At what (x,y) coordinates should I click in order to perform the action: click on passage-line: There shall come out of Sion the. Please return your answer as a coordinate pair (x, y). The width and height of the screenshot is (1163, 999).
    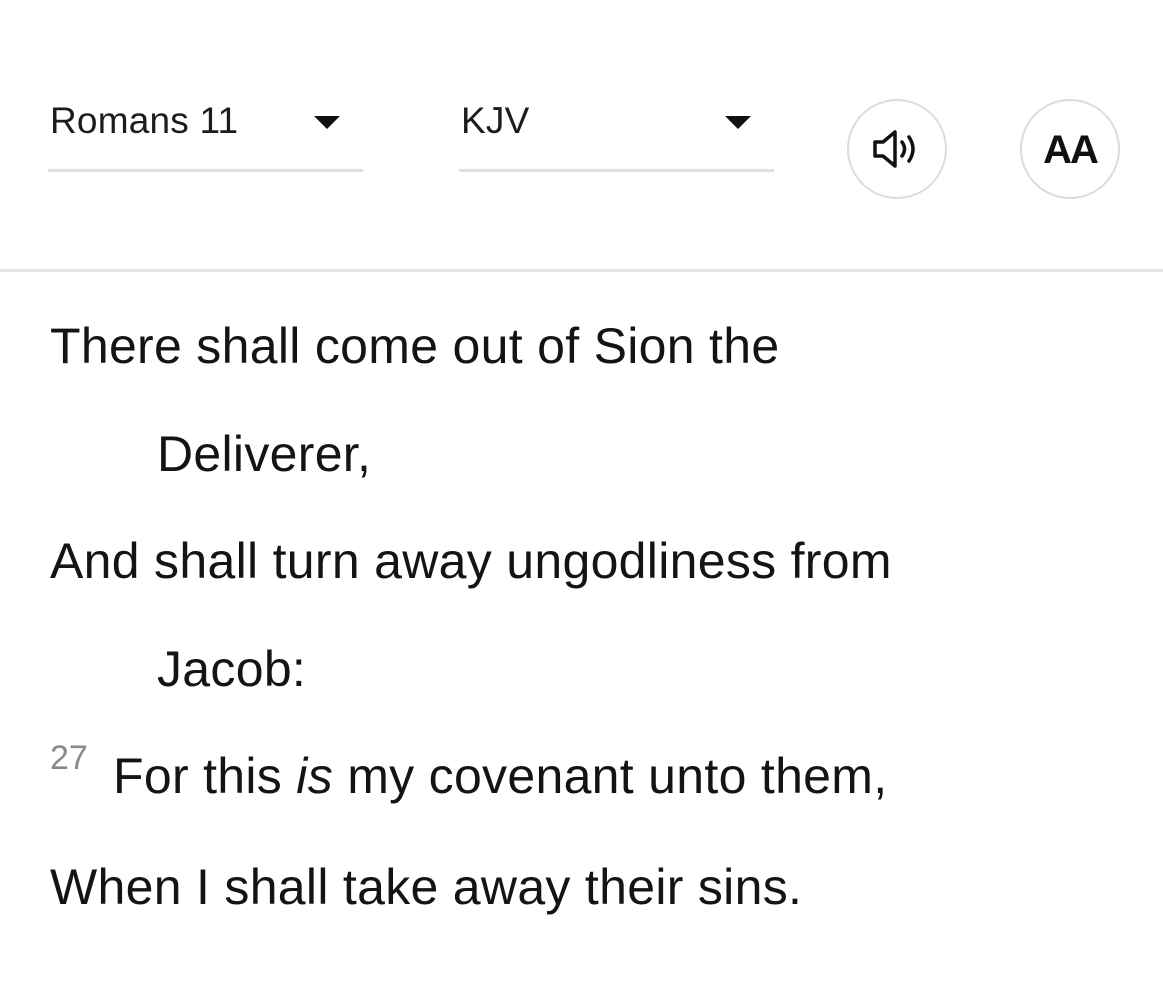
    Looking at the image, I should click on (415, 346).